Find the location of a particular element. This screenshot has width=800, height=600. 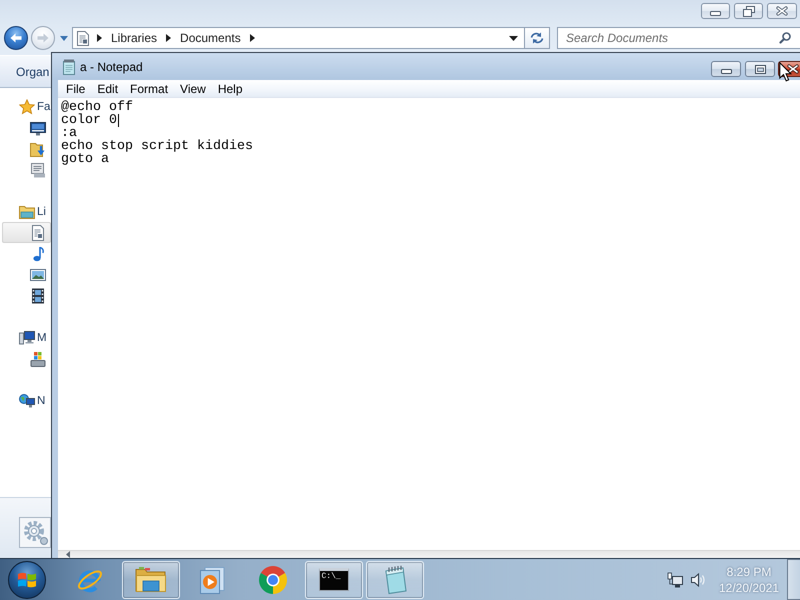

arrow-left-icon is located at coordinates (16, 38).